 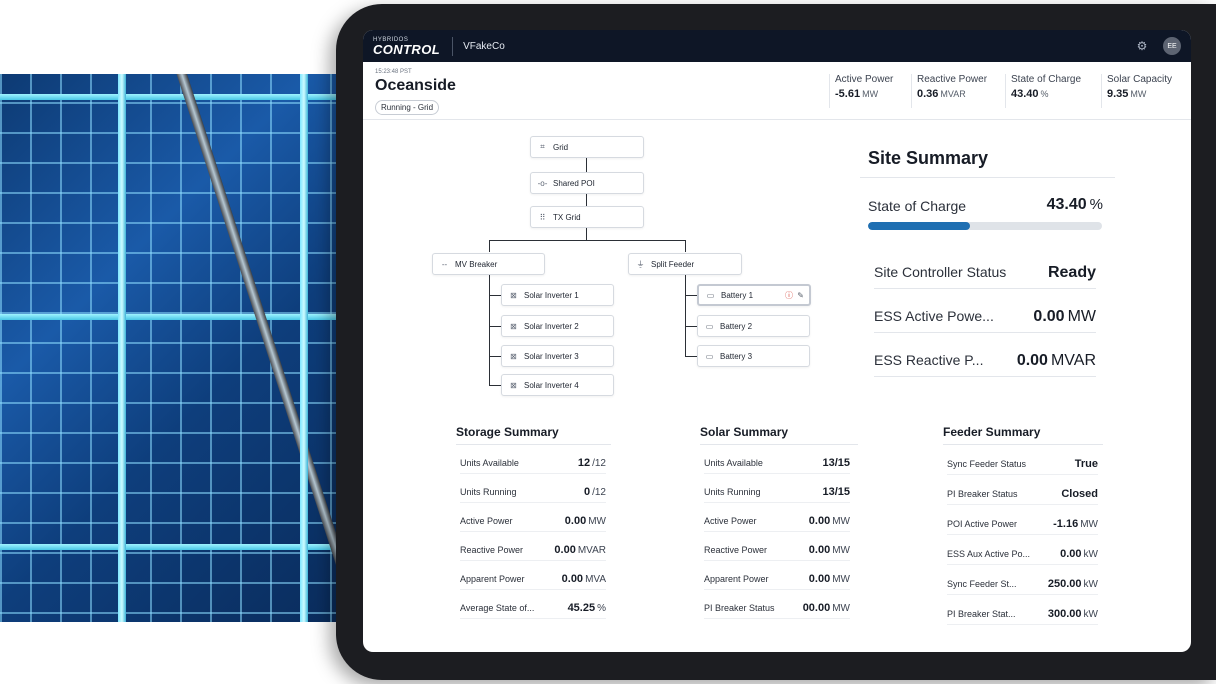 I want to click on node-mv-breaker: -- MV Breaker, so click(x=488, y=264).